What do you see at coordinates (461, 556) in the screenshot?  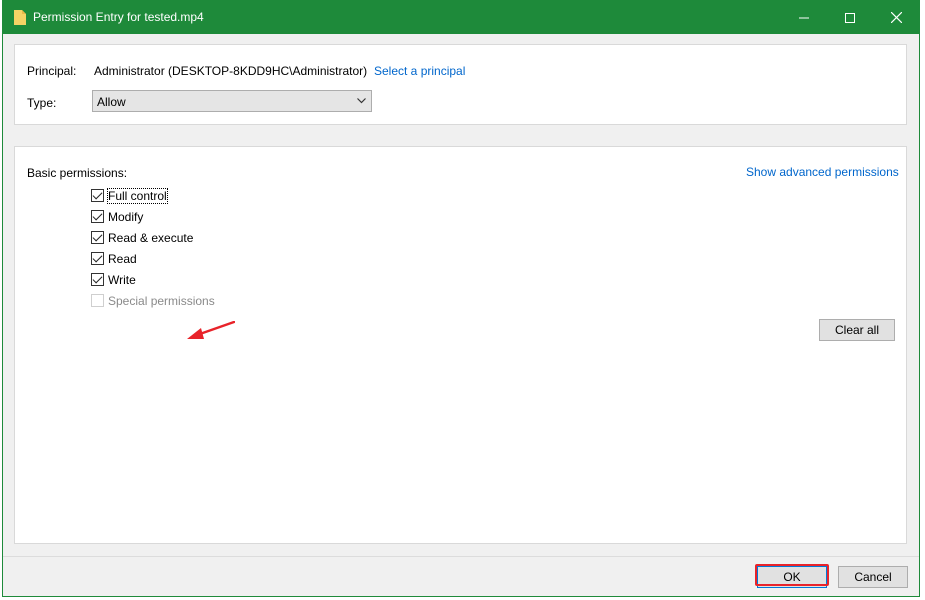 I see `footer-divider` at bounding box center [461, 556].